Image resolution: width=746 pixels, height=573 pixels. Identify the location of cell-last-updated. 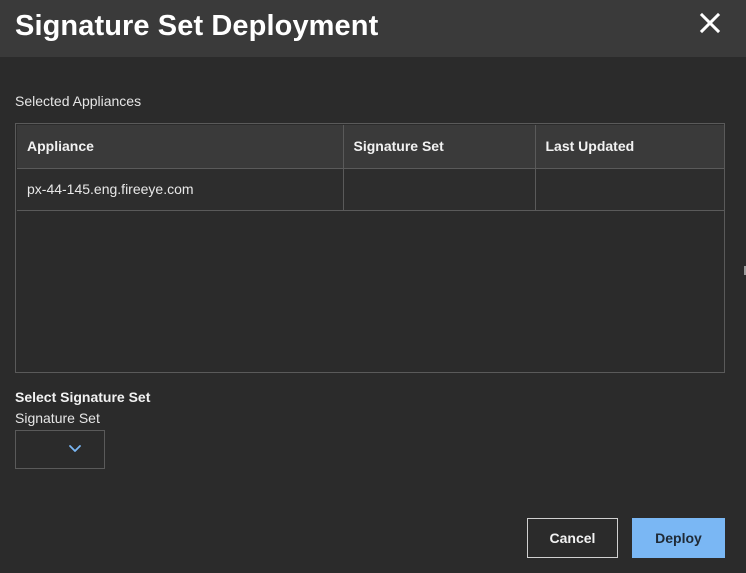
(629, 189).